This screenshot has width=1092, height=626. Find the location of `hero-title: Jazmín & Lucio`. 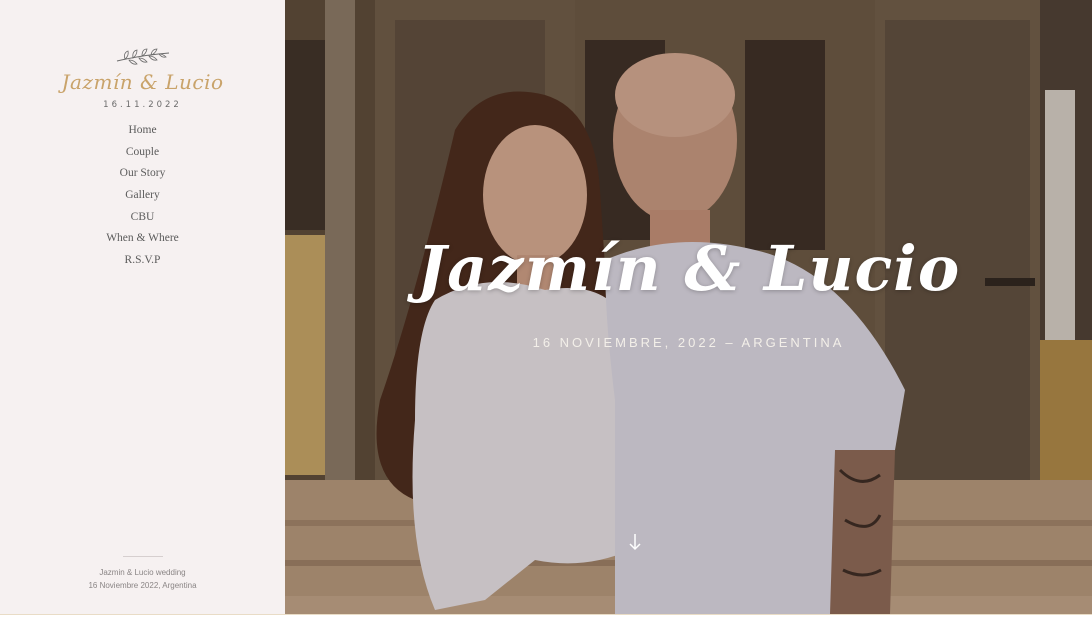

hero-title: Jazmín & Lucio is located at coordinates (688, 268).